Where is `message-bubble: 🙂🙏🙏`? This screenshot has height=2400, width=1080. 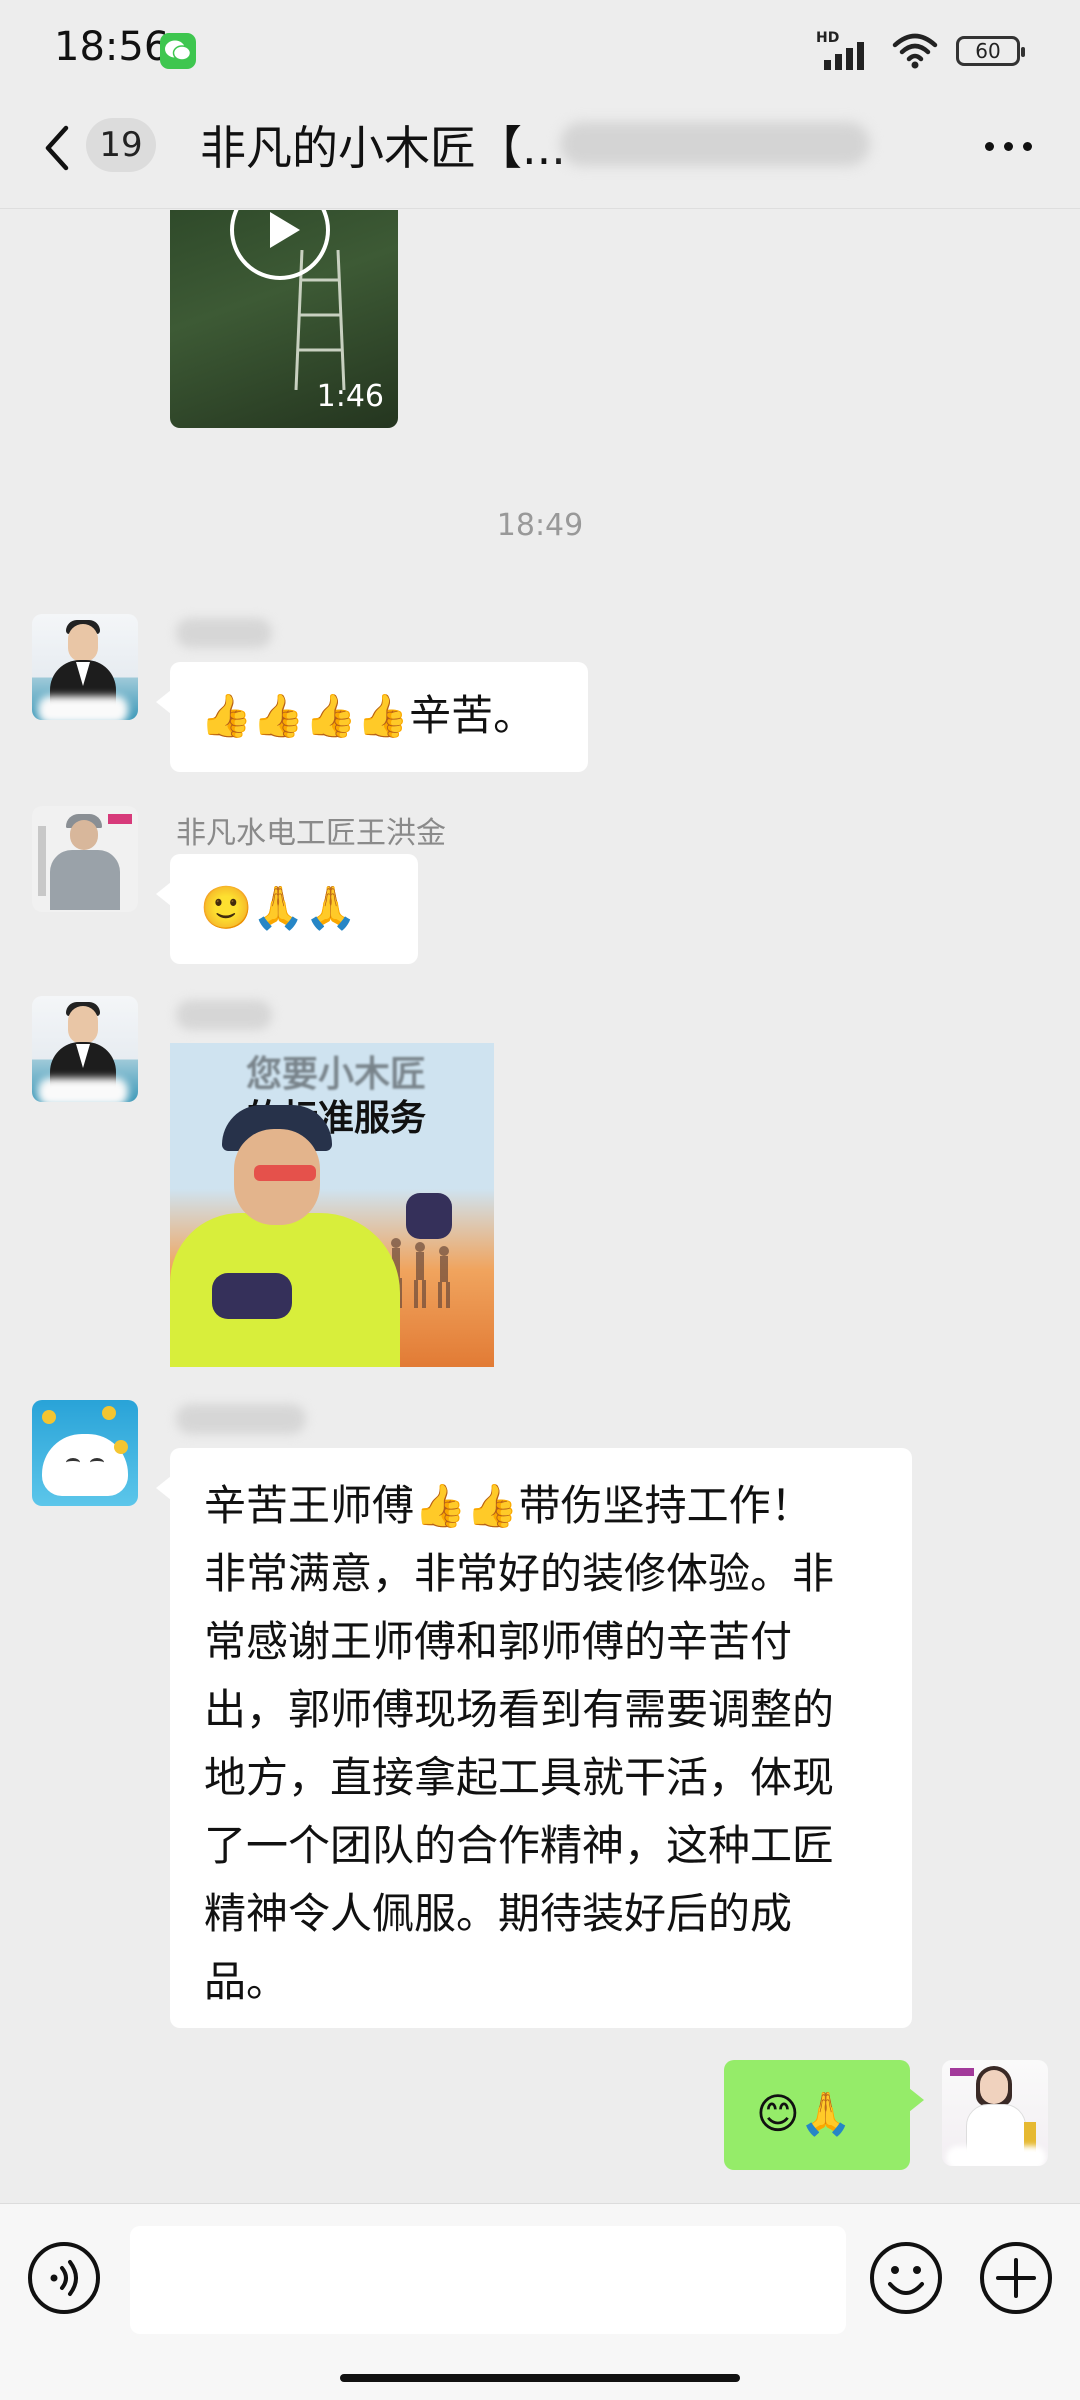 message-bubble: 🙂🙏🙏 is located at coordinates (287, 909).